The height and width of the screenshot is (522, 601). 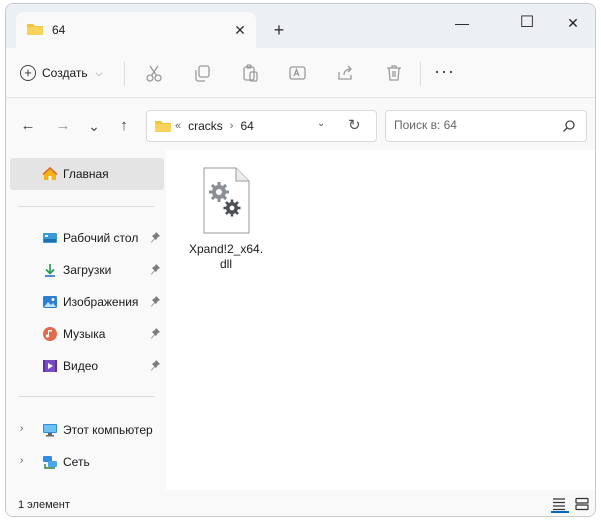 I want to click on sidebar-item-label: Музыка, so click(x=84, y=334).